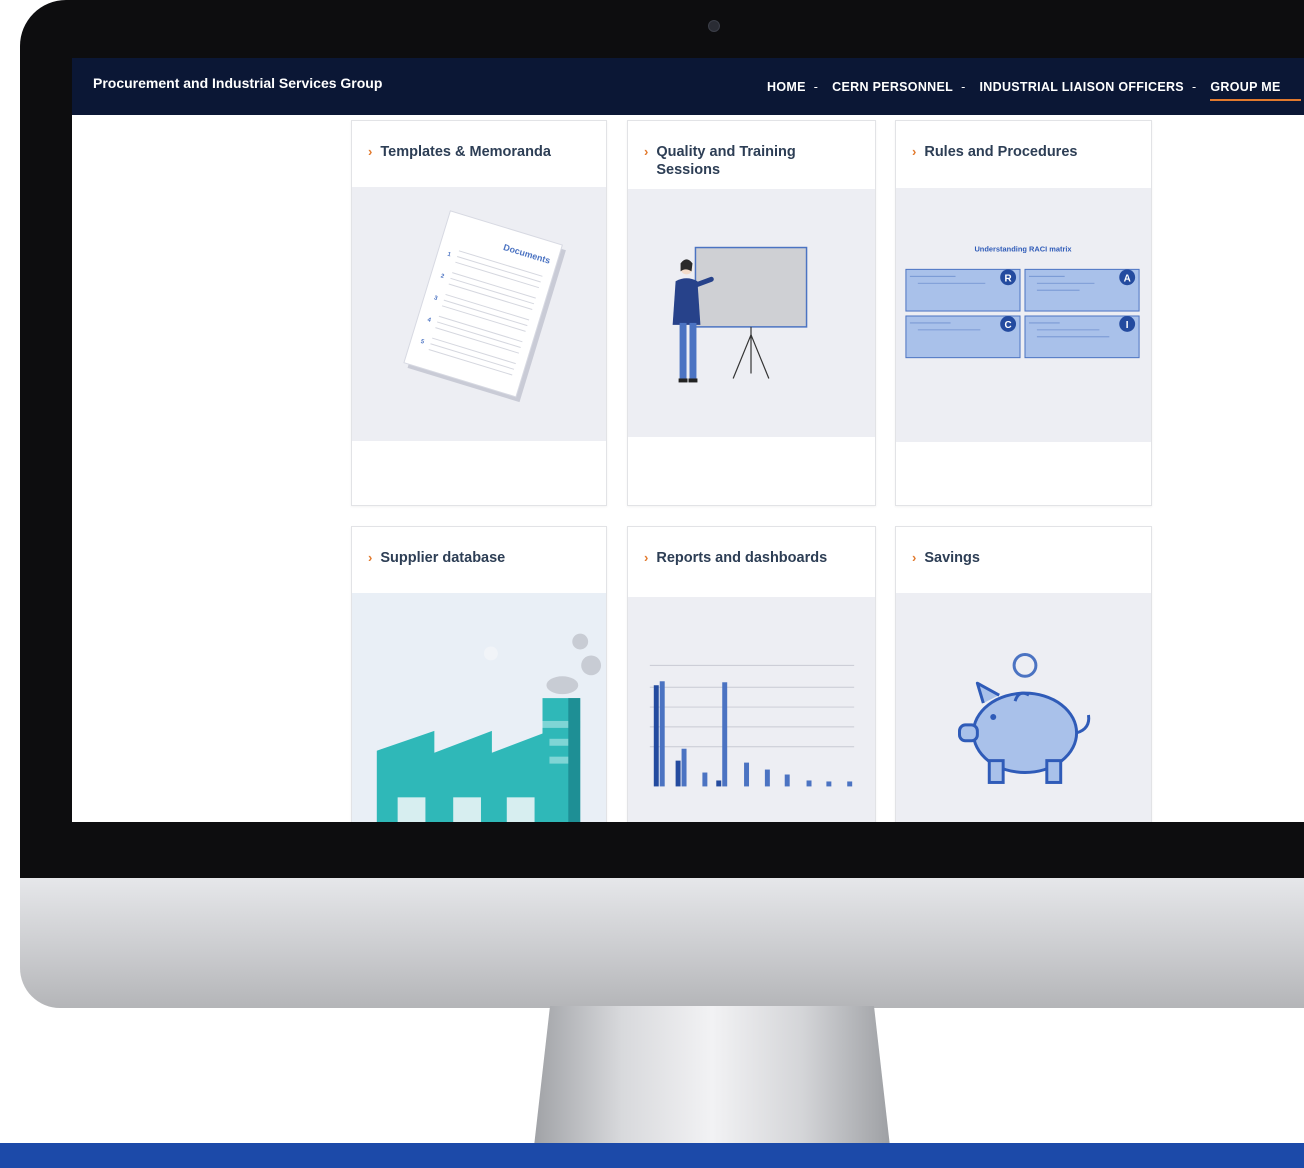  Describe the element at coordinates (662, 943) in the screenshot. I see `monitor-chin` at that location.